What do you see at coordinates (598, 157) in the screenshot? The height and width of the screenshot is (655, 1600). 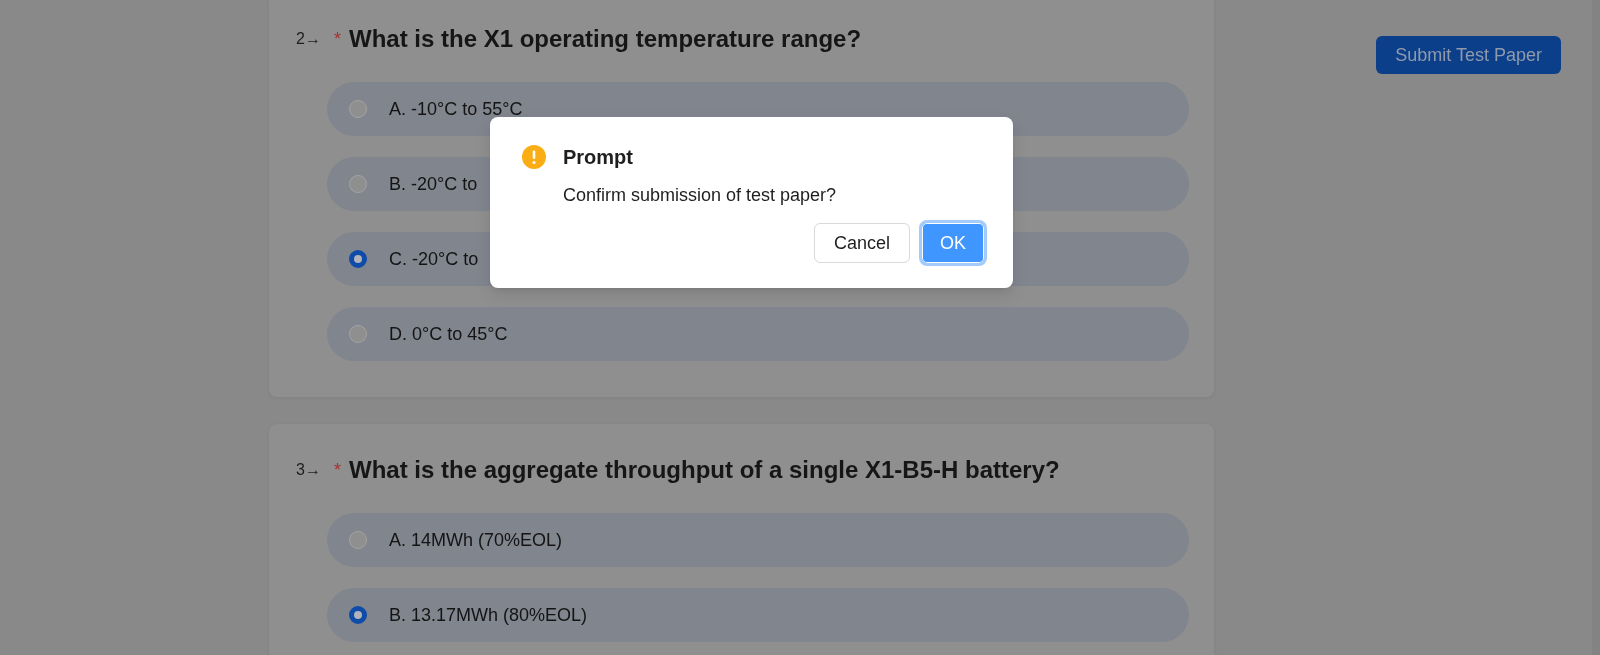 I see `dialog-title: Prompt` at bounding box center [598, 157].